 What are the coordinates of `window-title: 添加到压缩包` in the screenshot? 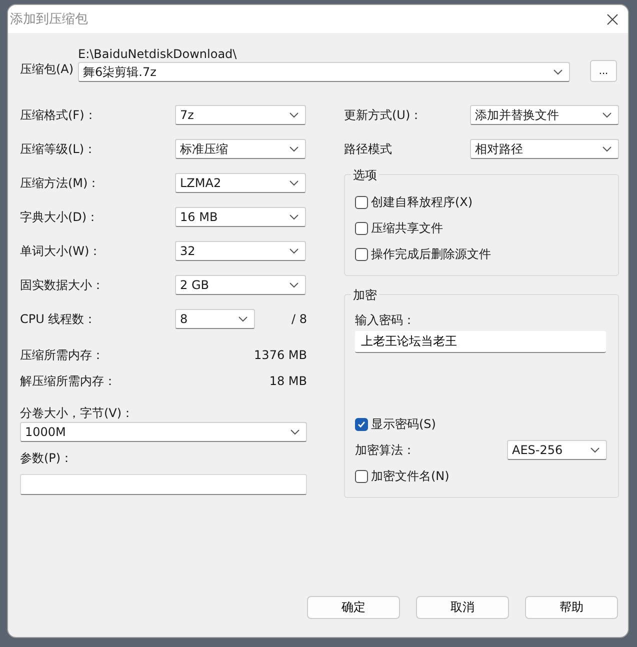 It's located at (49, 19).